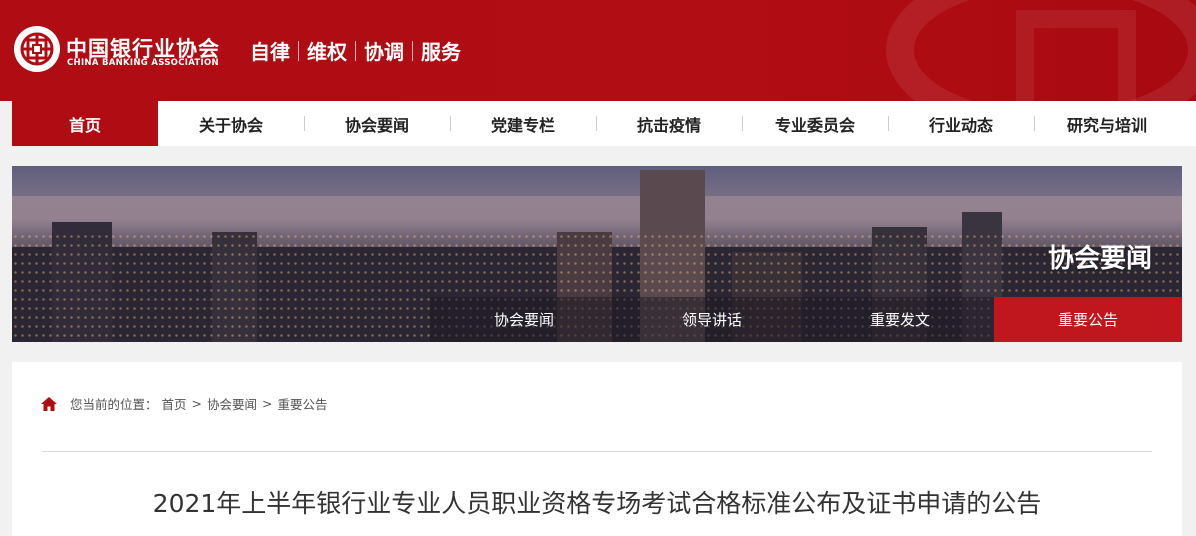 The width and height of the screenshot is (1196, 536). I want to click on subtab-documents: 重要发文, so click(900, 319).